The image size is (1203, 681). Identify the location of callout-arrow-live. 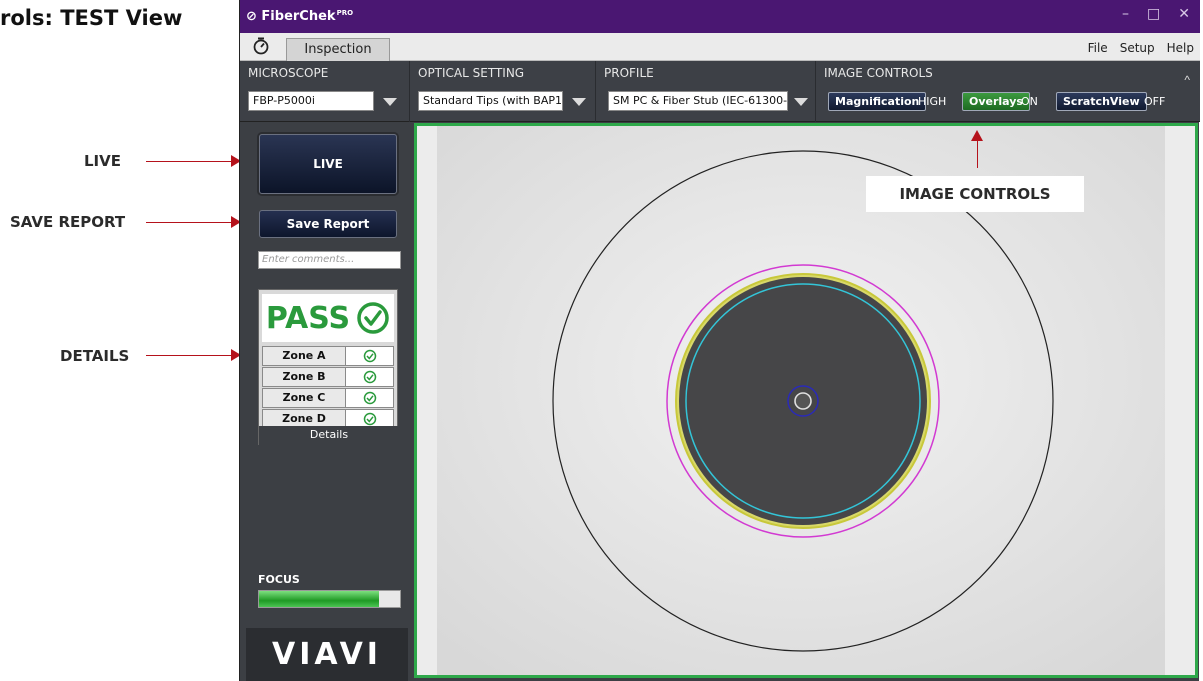
(190, 161).